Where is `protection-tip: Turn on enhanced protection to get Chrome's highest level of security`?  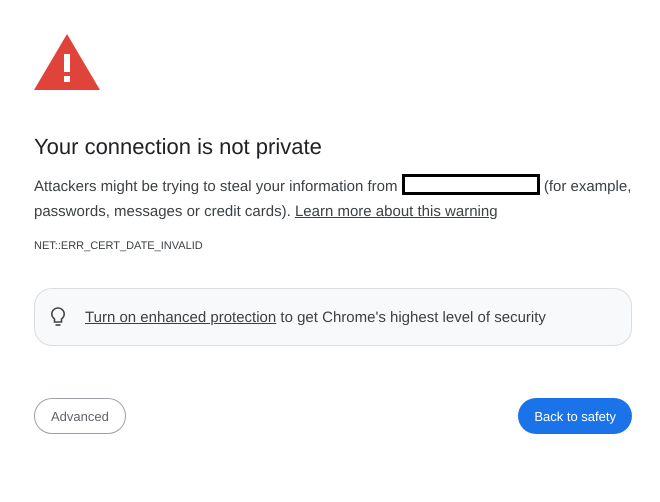
protection-tip: Turn on enhanced protection to get Chrome's highest level of security is located at coordinates (315, 317).